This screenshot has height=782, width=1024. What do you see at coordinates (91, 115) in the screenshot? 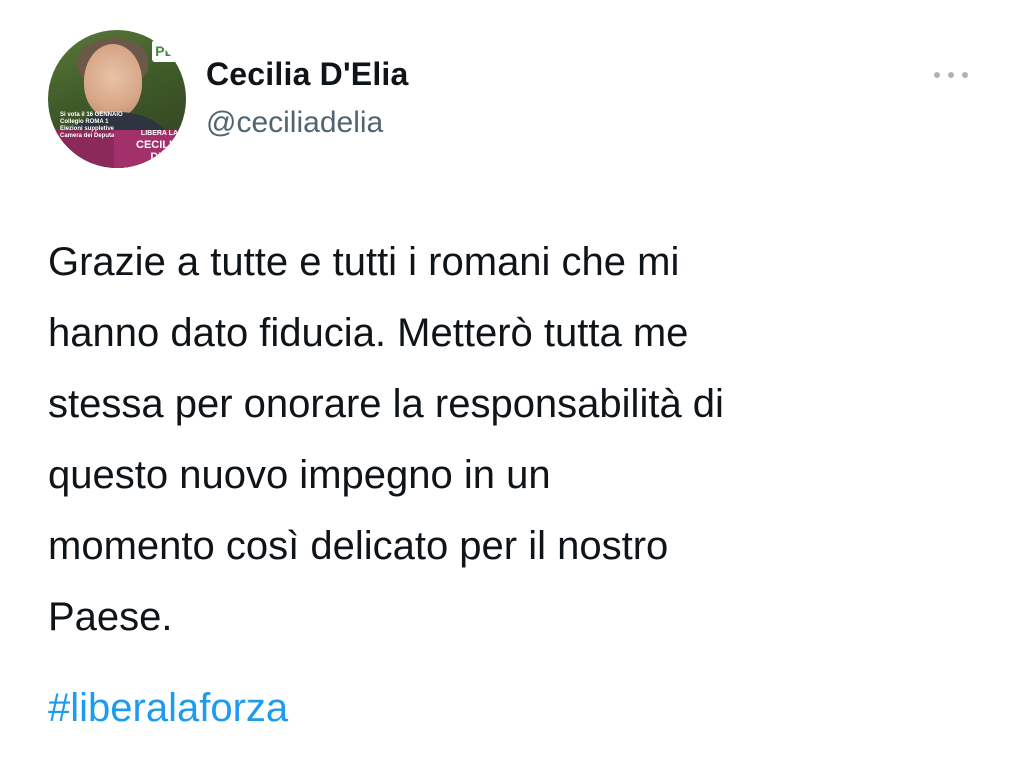
I see `avatar-banner-line: Si vota il 16 GENNAIO` at bounding box center [91, 115].